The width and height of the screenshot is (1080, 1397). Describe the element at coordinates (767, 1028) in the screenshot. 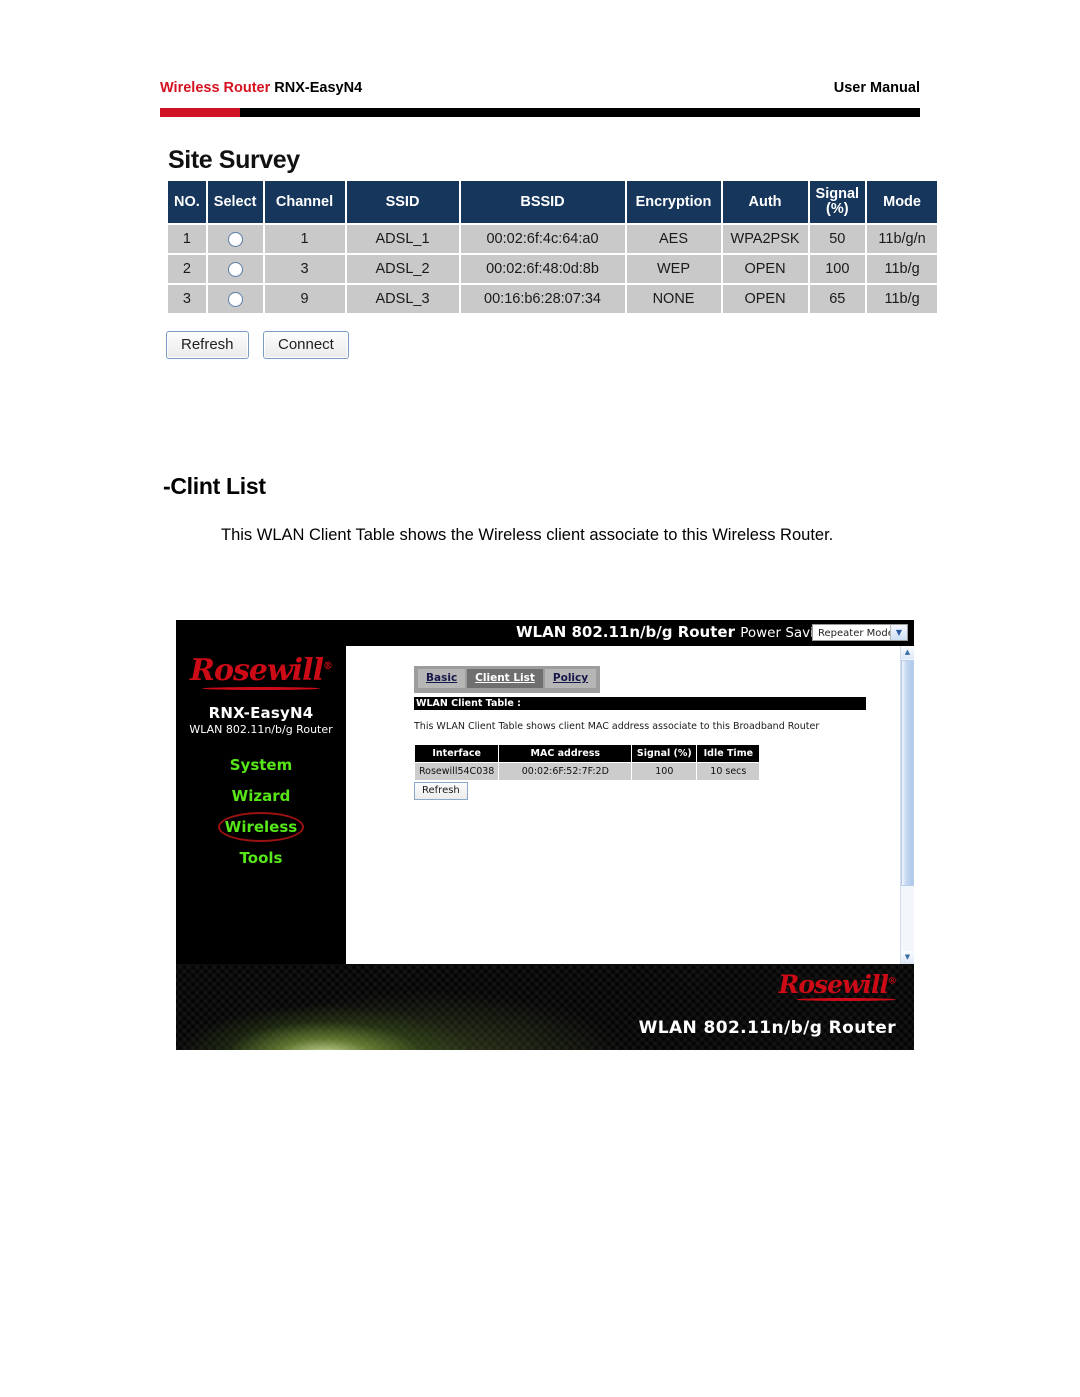

I see `router-banner-title: WLAN 802.11n/b/g Router` at that location.